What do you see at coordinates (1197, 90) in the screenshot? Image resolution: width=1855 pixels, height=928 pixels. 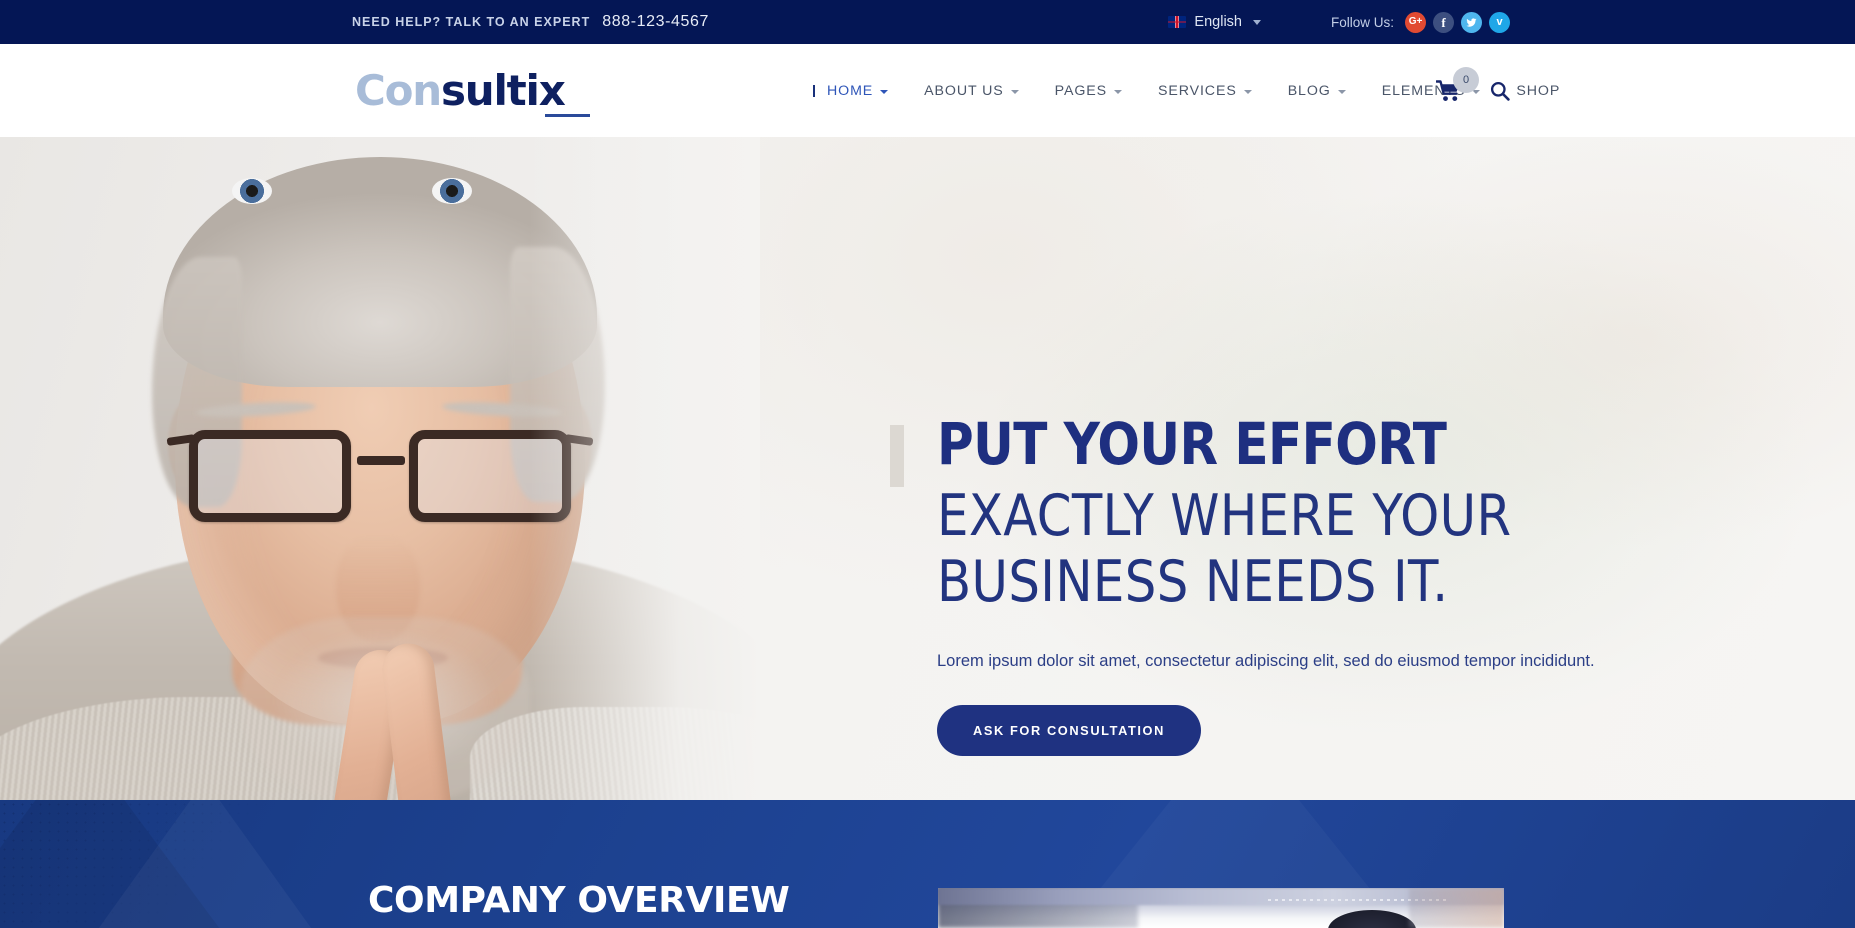 I see `nav-label-services: SERVICES` at bounding box center [1197, 90].